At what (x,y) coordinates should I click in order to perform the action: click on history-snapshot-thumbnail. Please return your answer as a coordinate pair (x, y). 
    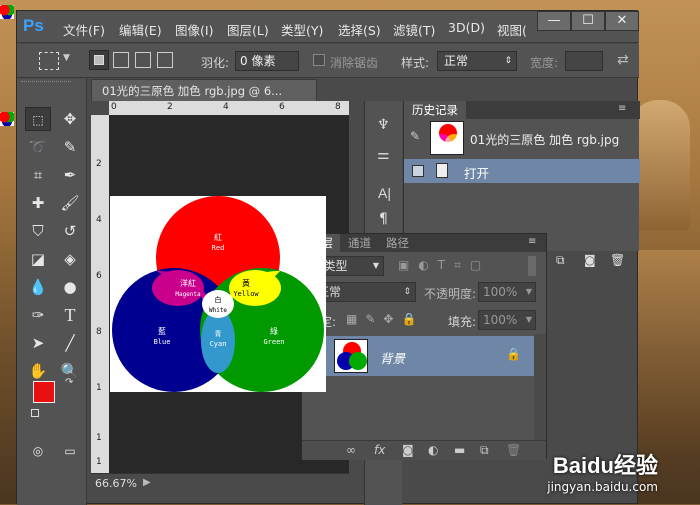
    Looking at the image, I should click on (447, 138).